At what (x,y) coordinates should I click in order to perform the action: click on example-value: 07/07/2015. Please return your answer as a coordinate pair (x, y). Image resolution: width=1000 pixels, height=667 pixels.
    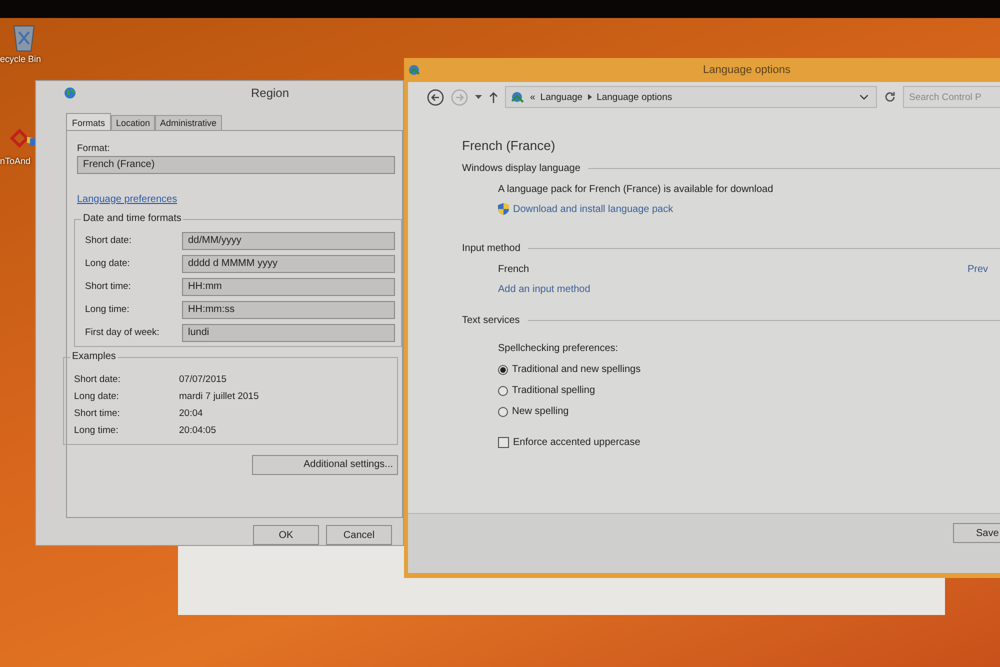
    Looking at the image, I should click on (203, 379).